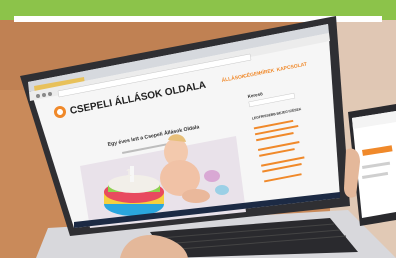  Describe the element at coordinates (38, 96) in the screenshot. I see `browser-back-icon` at that location.